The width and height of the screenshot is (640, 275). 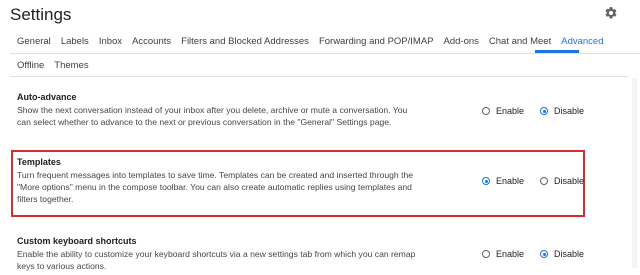 I want to click on templates-disable-option: Disable, so click(x=562, y=181).